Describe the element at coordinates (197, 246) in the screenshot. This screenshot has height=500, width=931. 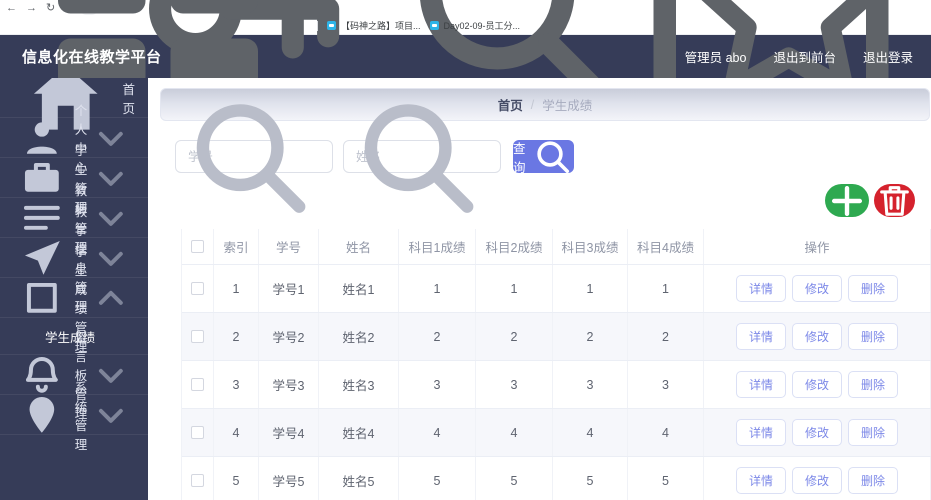
I see `select-all-checkbox` at that location.